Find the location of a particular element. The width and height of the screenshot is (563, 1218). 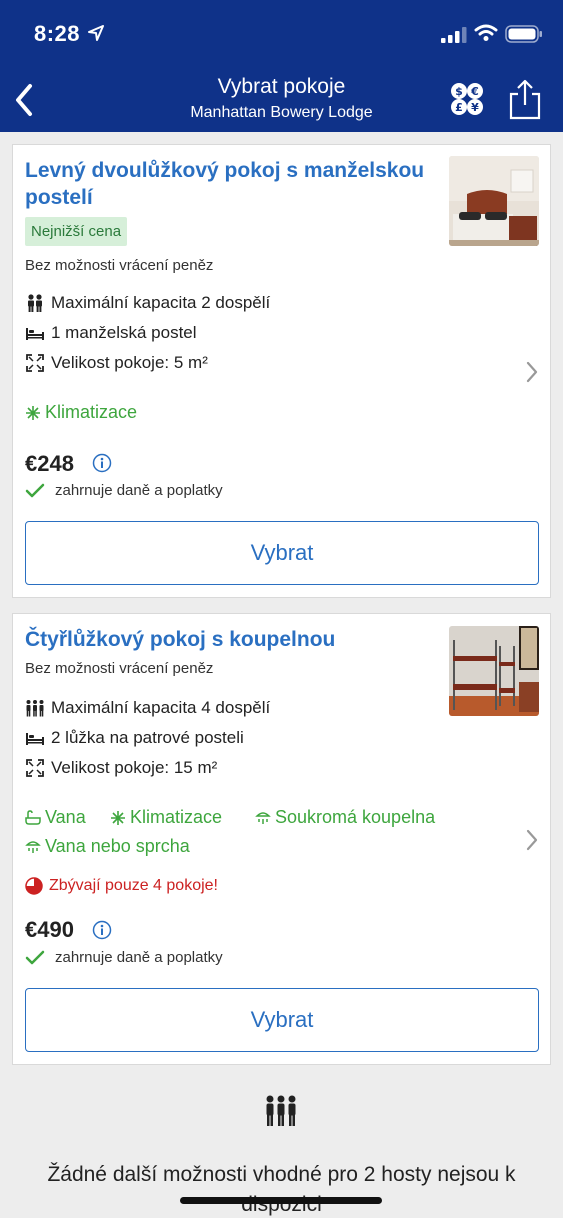

bathtub-icon is located at coordinates (33, 817).